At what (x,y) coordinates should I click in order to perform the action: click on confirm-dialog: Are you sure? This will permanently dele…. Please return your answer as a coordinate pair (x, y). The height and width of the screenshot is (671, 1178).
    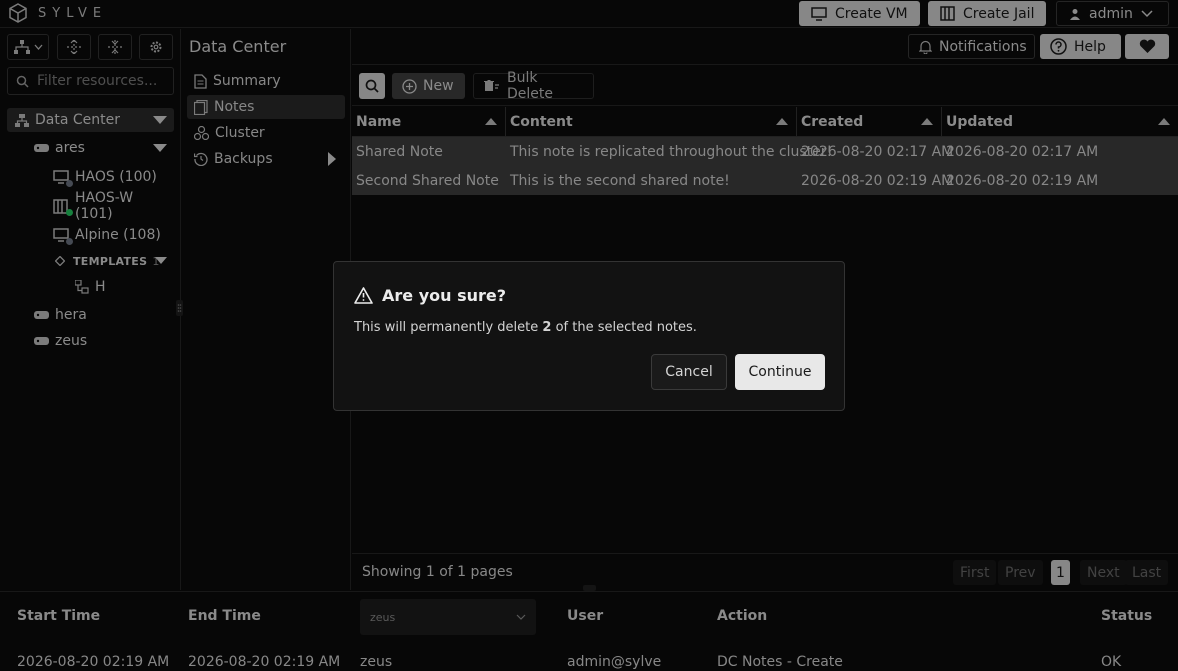
    Looking at the image, I should click on (589, 336).